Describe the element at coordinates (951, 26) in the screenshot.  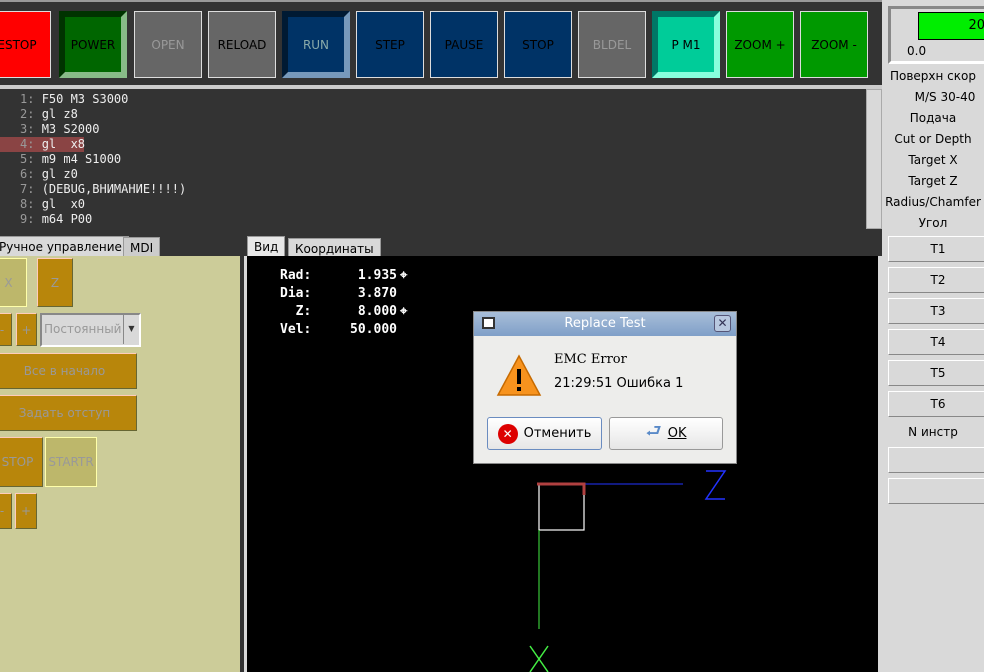
I see `gauge-value: 20` at that location.